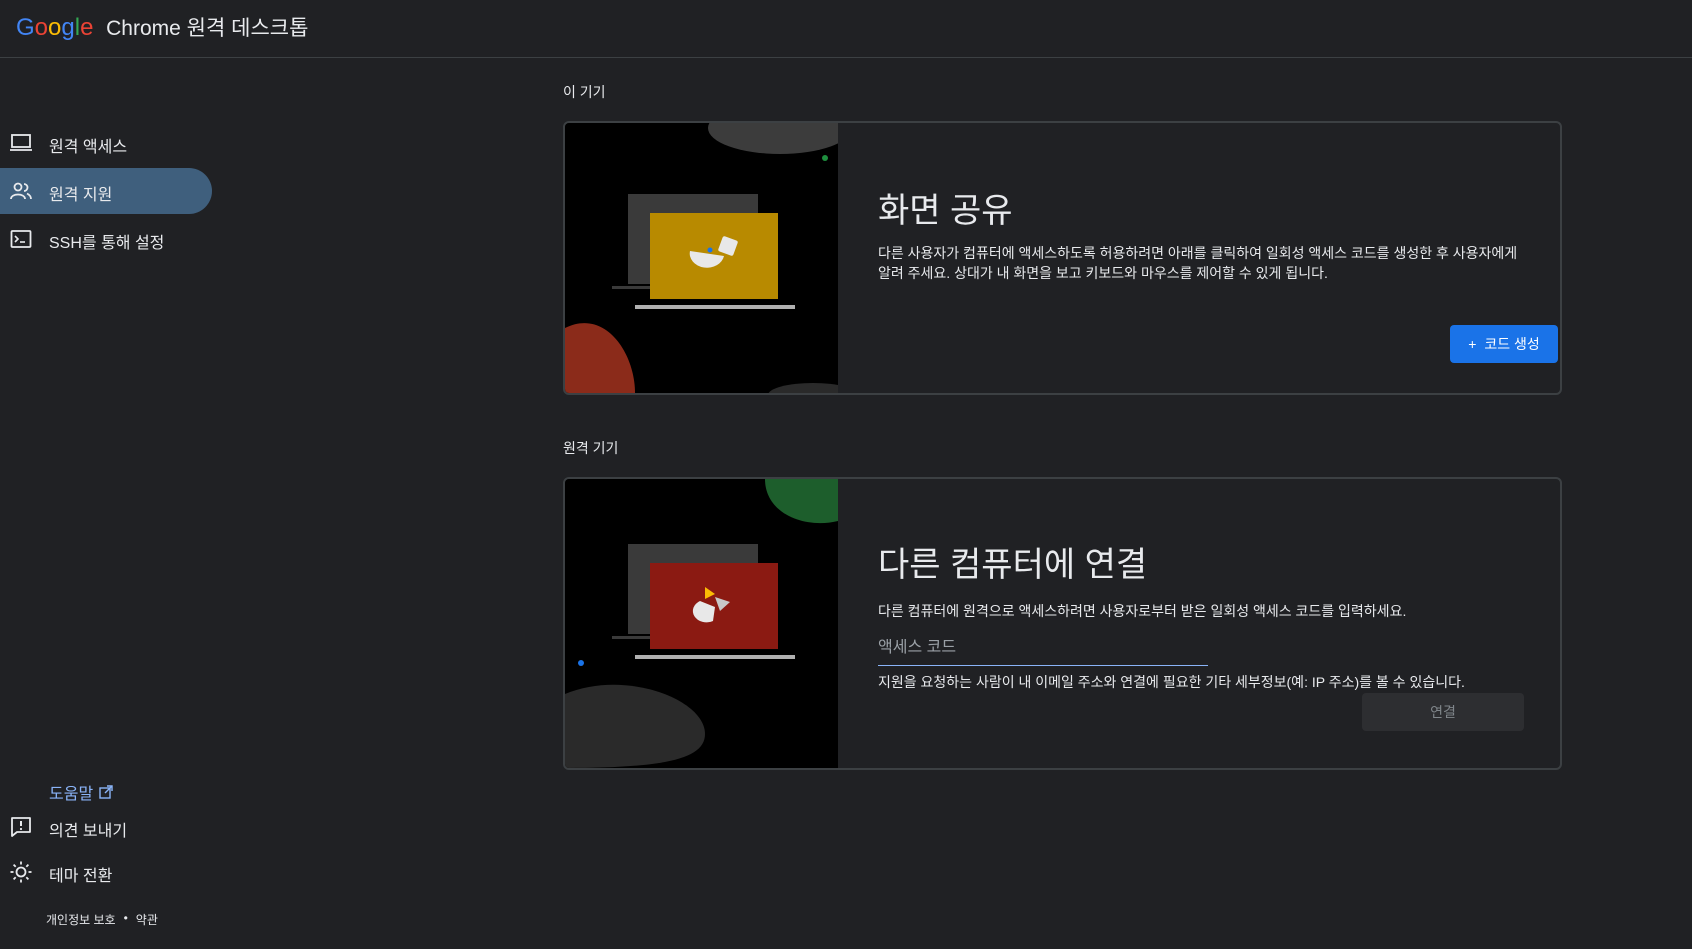 This screenshot has width=1692, height=949. I want to click on access-code-input, so click(1043, 648).